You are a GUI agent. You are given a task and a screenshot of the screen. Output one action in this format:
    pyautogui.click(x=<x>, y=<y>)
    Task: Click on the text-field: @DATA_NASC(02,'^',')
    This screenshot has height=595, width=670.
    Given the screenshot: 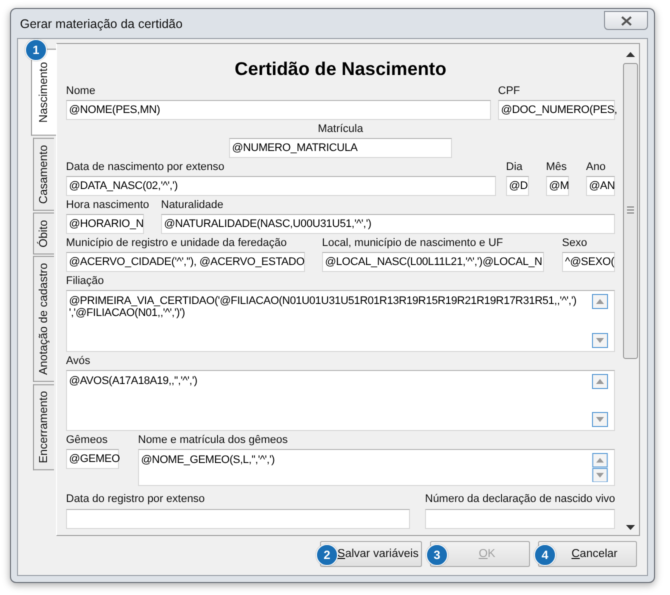 What is the action you would take?
    pyautogui.click(x=281, y=186)
    